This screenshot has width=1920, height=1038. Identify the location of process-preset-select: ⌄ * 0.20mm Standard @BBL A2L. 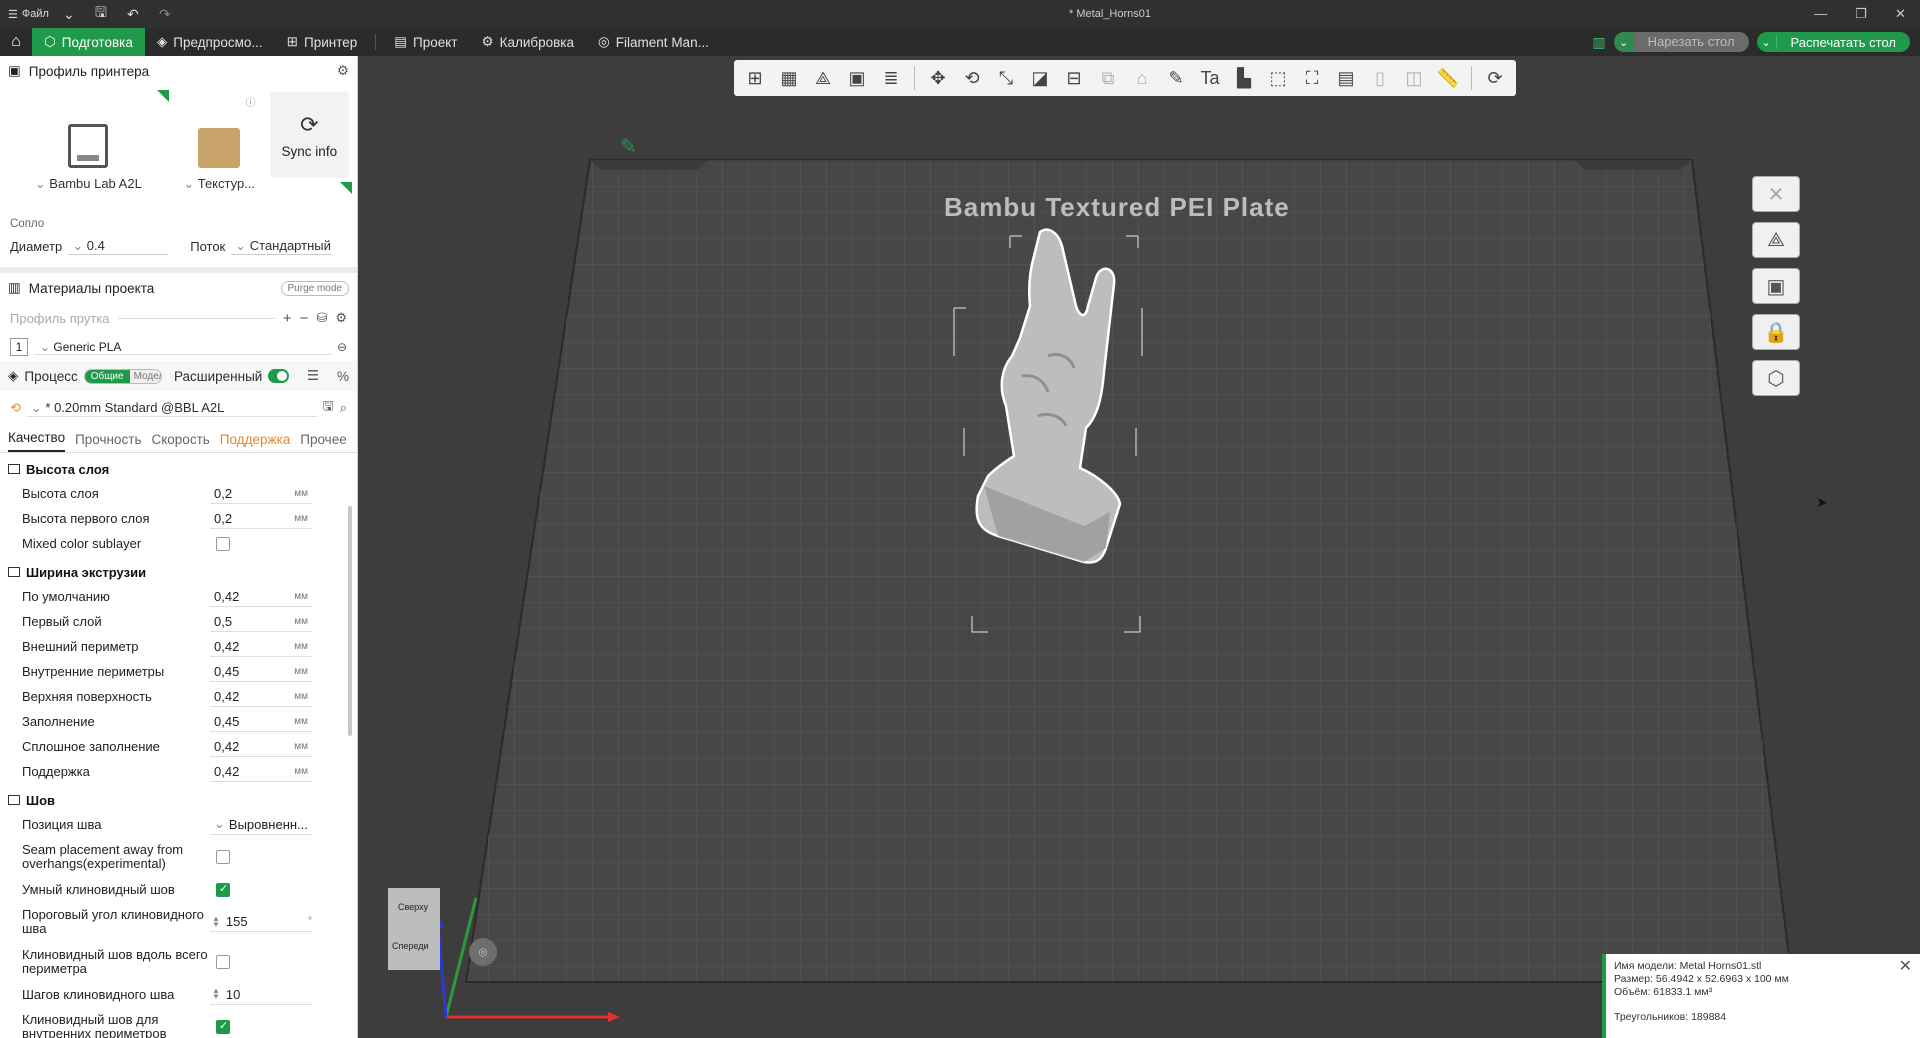
(171, 408).